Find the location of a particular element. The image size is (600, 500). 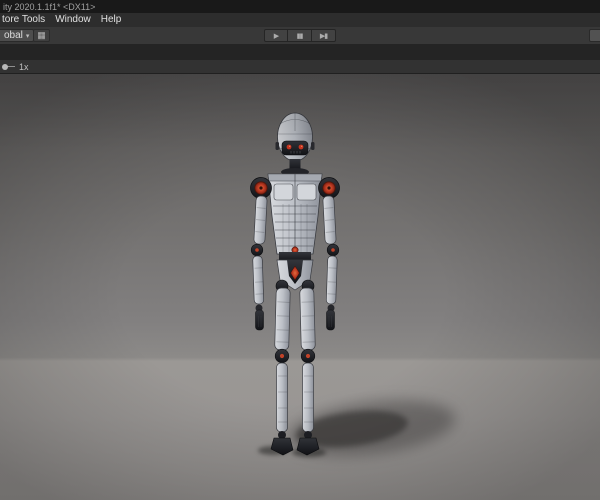

pause-icon: ▮▮ is located at coordinates (300, 36).